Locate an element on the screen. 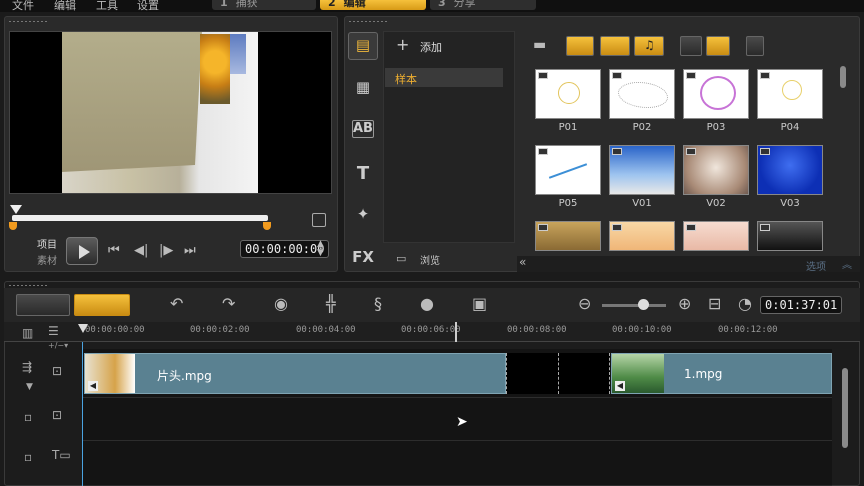 This screenshot has width=864, height=486. video-badge-icon is located at coordinates (765, 151).